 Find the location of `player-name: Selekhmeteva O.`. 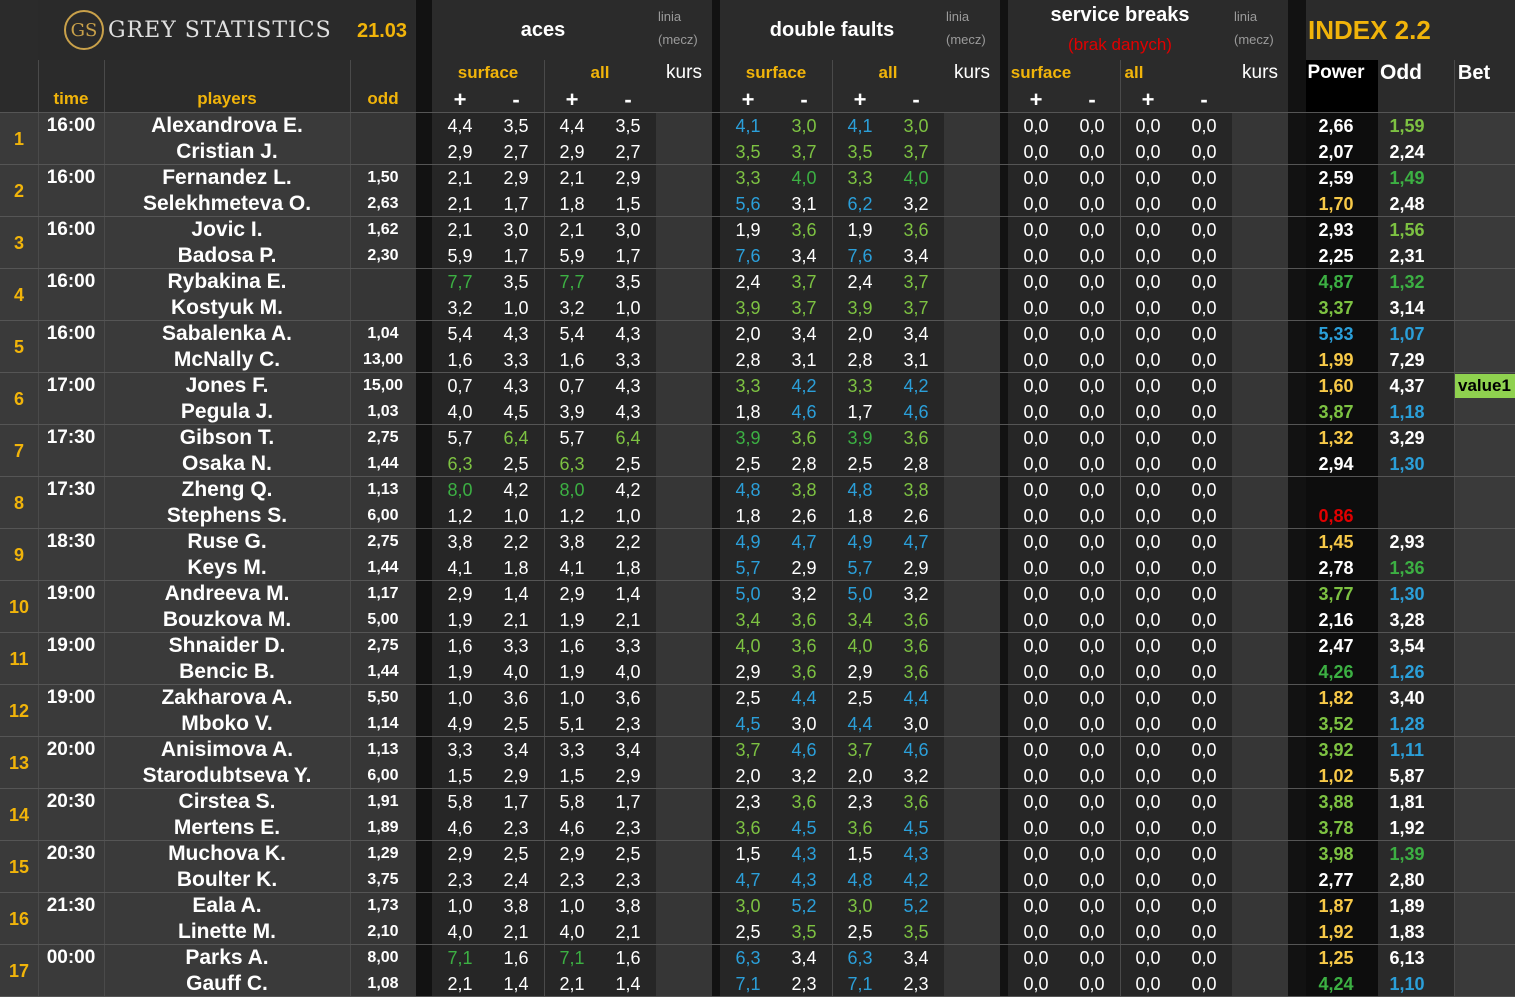

player-name: Selekhmeteva O. is located at coordinates (227, 204).